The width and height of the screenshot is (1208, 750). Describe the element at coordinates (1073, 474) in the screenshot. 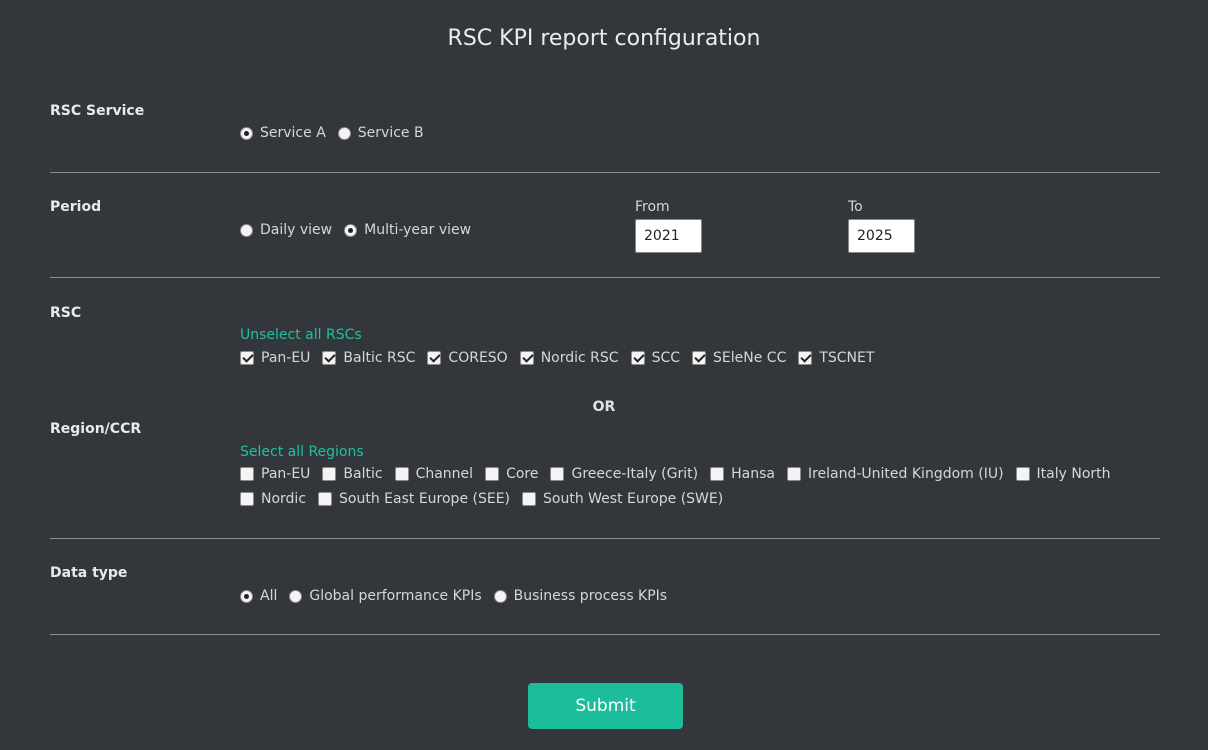

I see `checkbox-label-italy-north: Italy North` at that location.